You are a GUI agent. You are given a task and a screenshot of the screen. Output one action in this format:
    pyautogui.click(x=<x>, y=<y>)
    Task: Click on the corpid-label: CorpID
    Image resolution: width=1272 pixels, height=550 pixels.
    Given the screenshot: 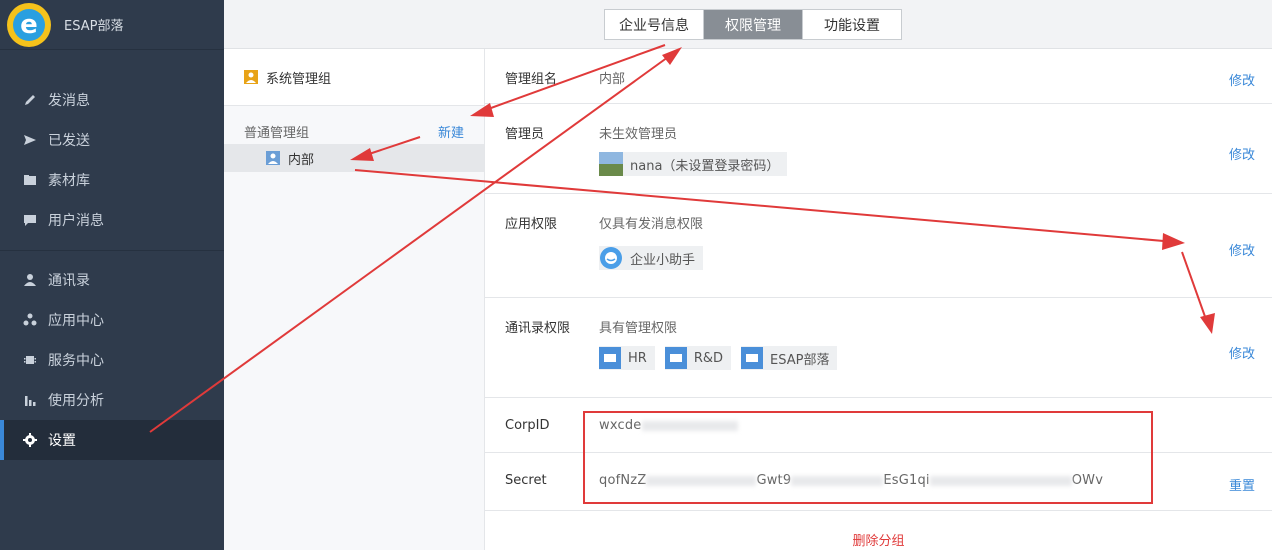 What is the action you would take?
    pyautogui.click(x=527, y=425)
    